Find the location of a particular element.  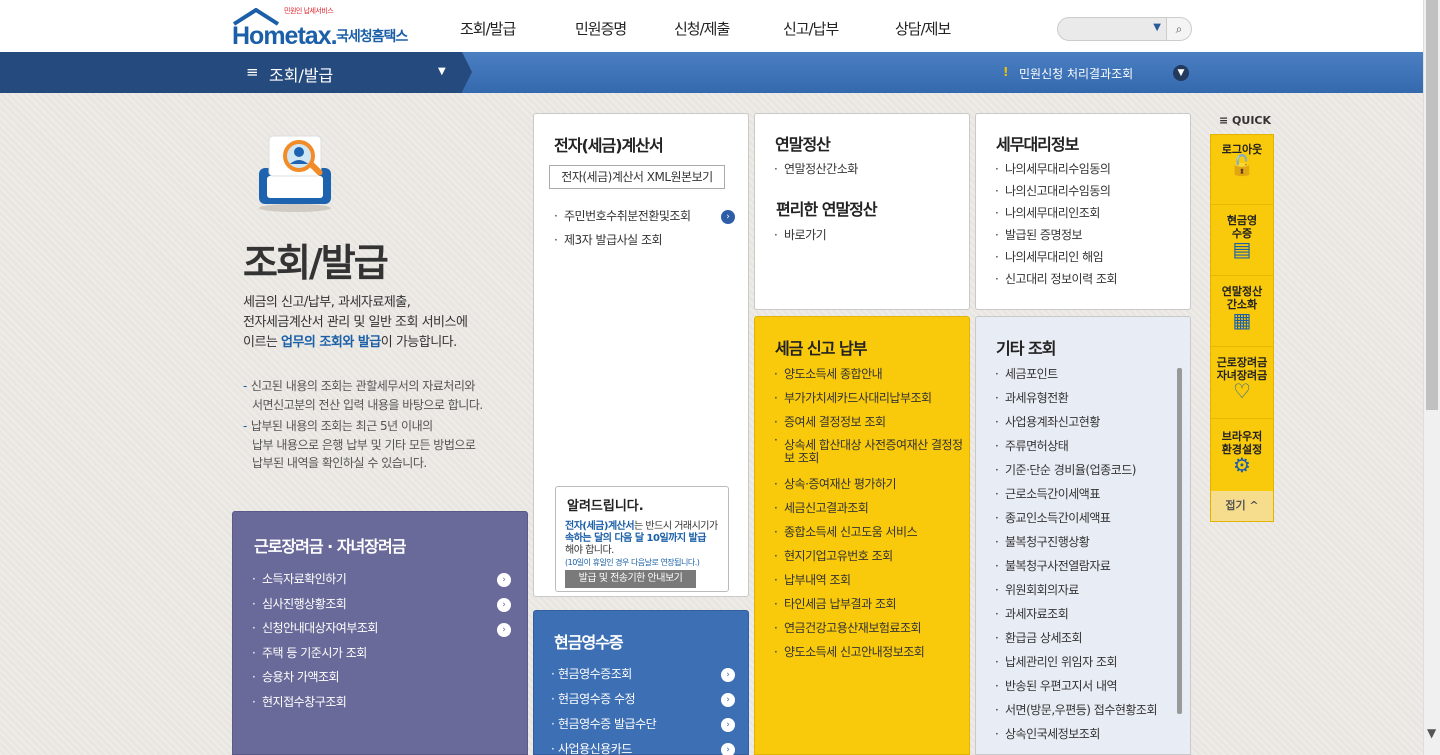

hometax-logo: 민원인 납세서비스 Hometax. 국세청홈택스 is located at coordinates (322, 28).